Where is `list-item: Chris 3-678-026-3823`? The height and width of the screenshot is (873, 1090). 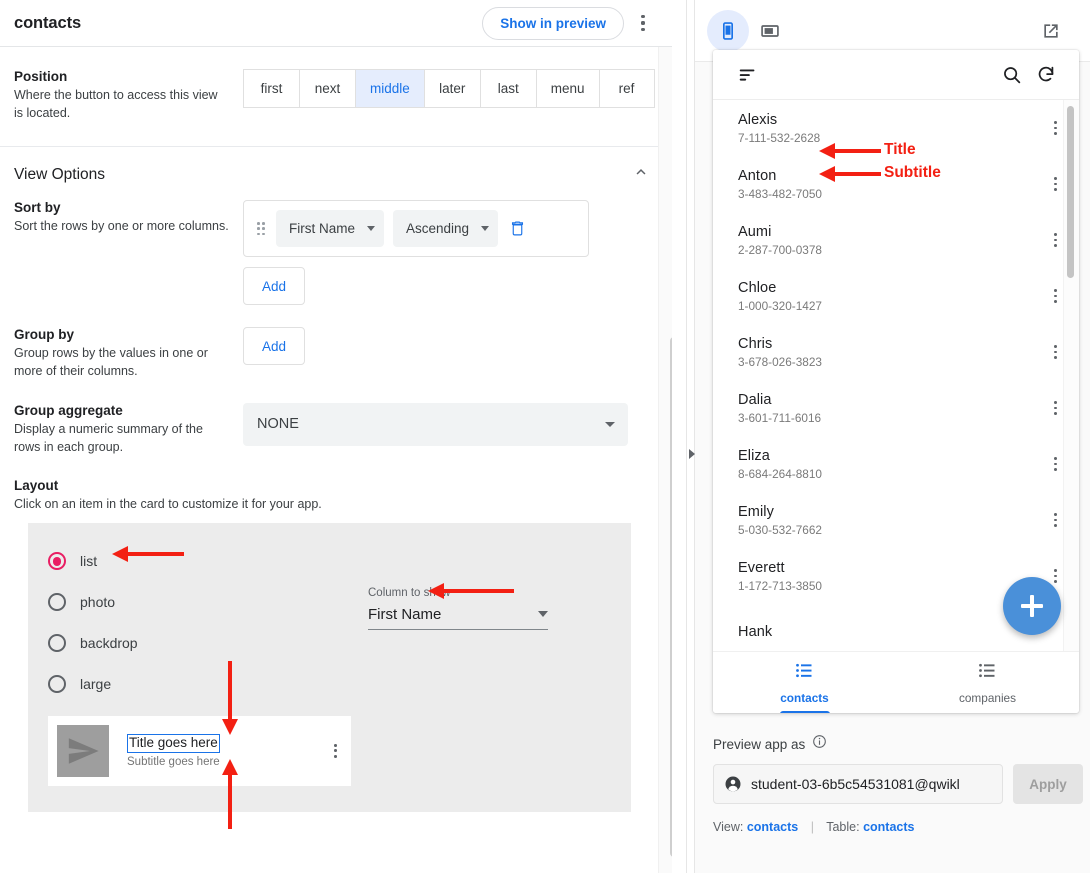
list-item: Chris 3-678-026-3823 is located at coordinates (896, 352).